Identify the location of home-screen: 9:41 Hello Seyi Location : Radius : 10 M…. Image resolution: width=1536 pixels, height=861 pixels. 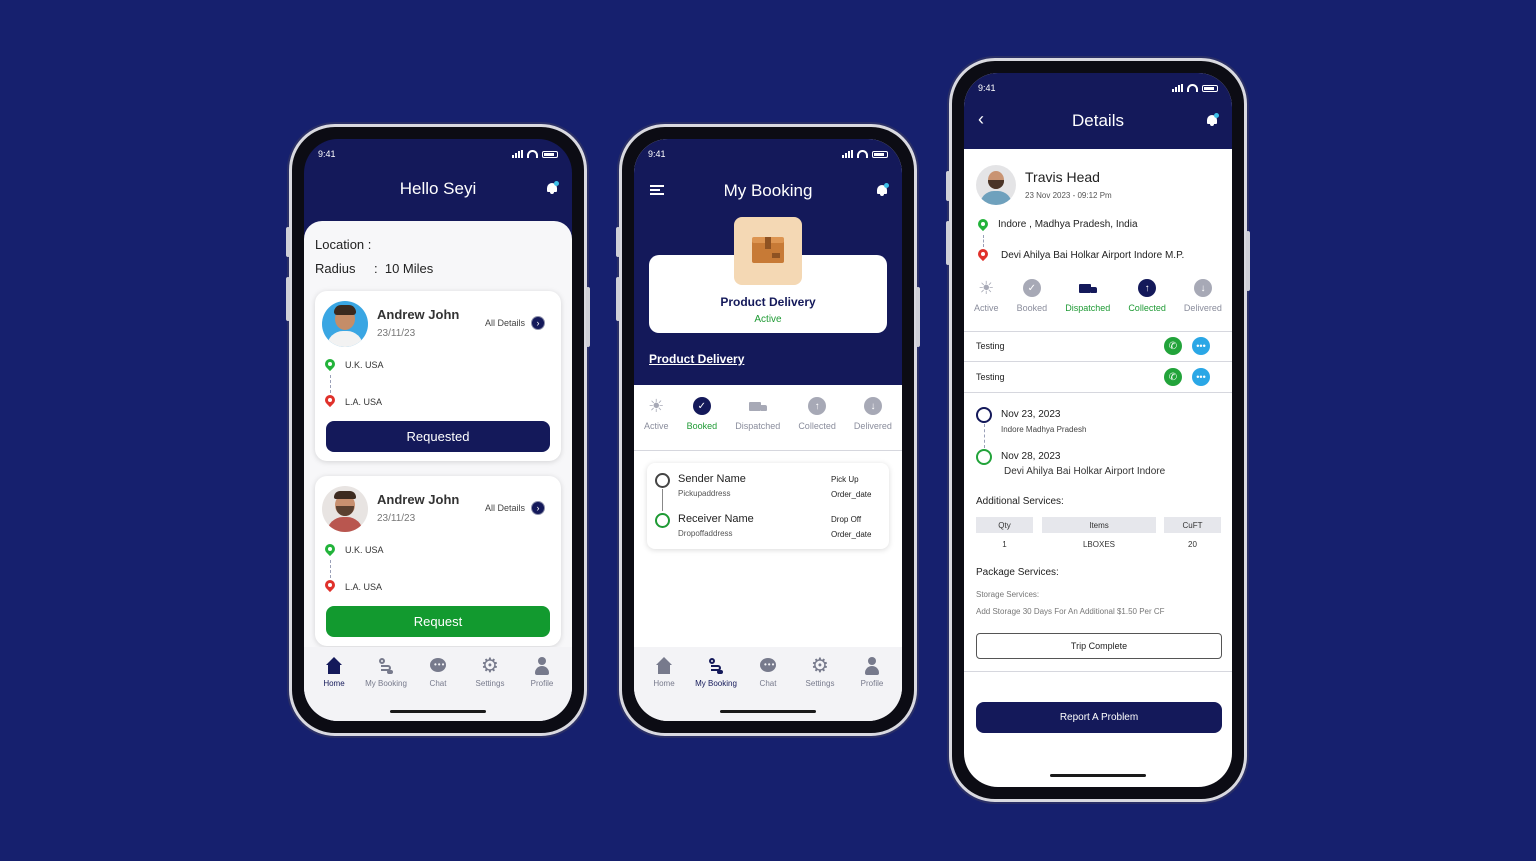
(438, 430).